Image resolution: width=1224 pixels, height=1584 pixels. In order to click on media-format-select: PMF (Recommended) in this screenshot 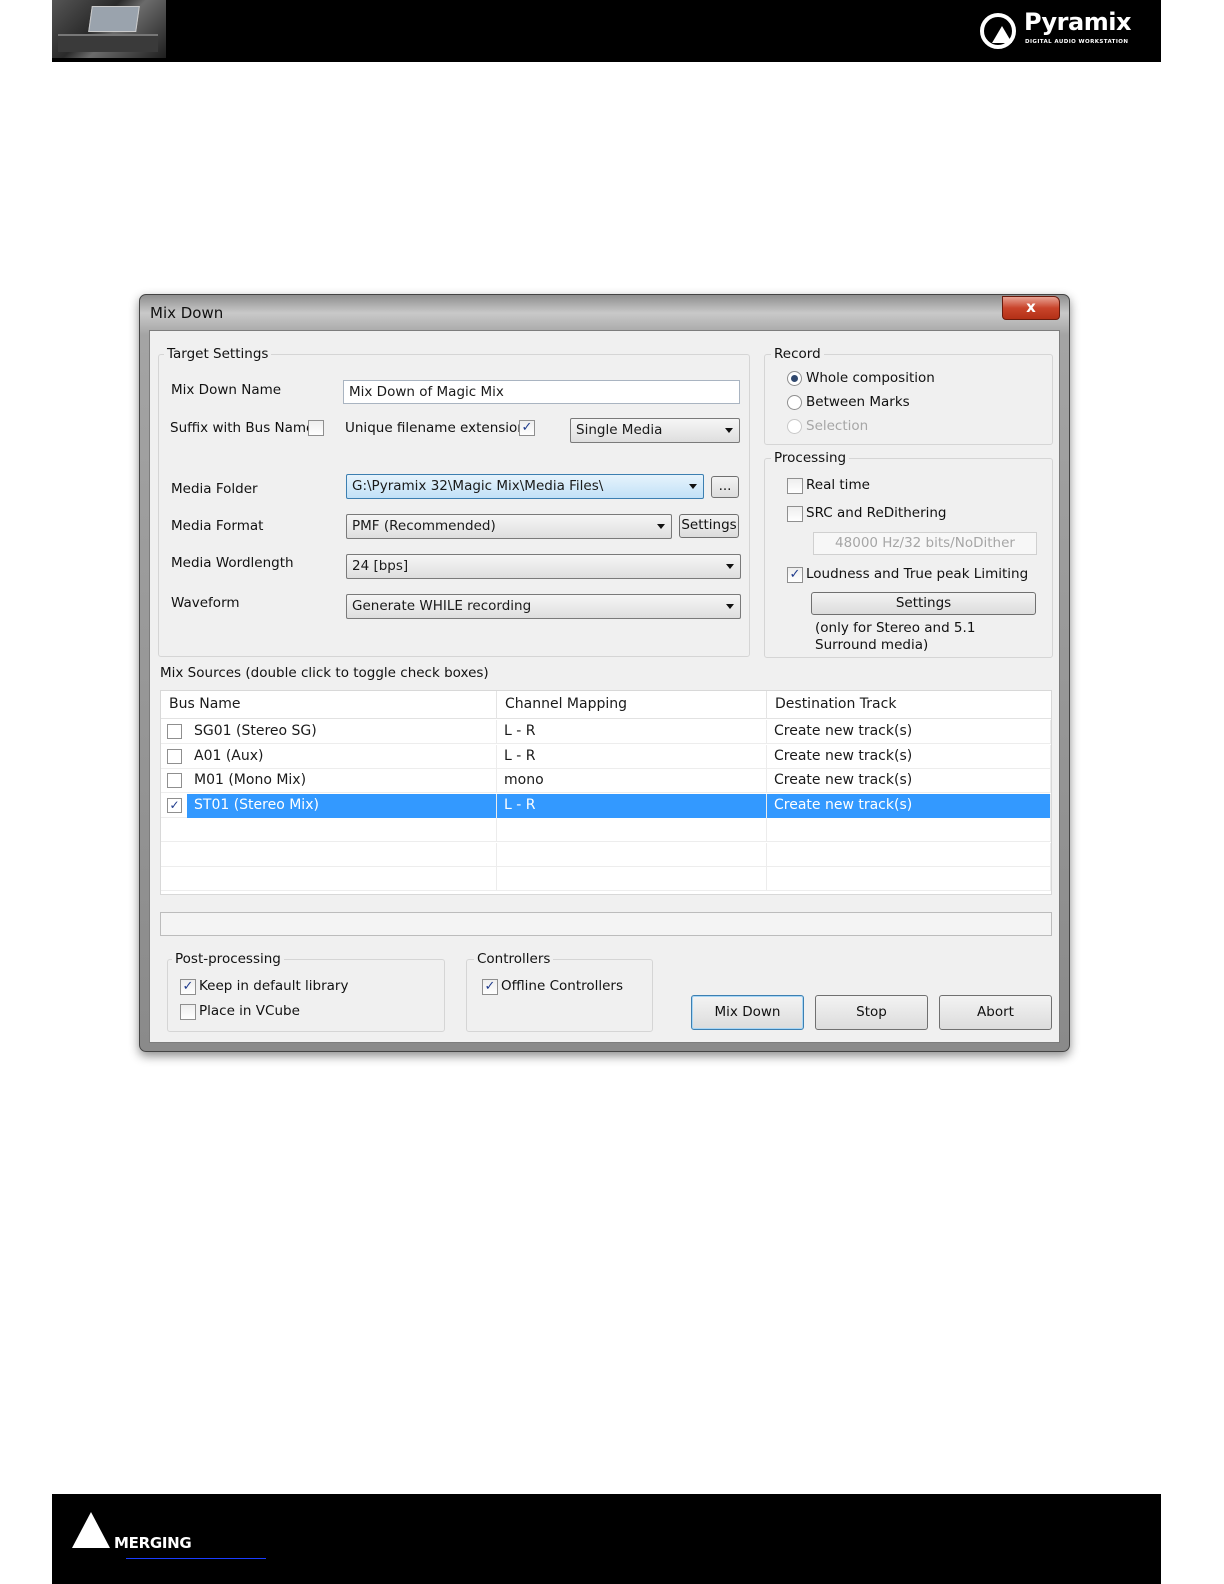, I will do `click(509, 526)`.